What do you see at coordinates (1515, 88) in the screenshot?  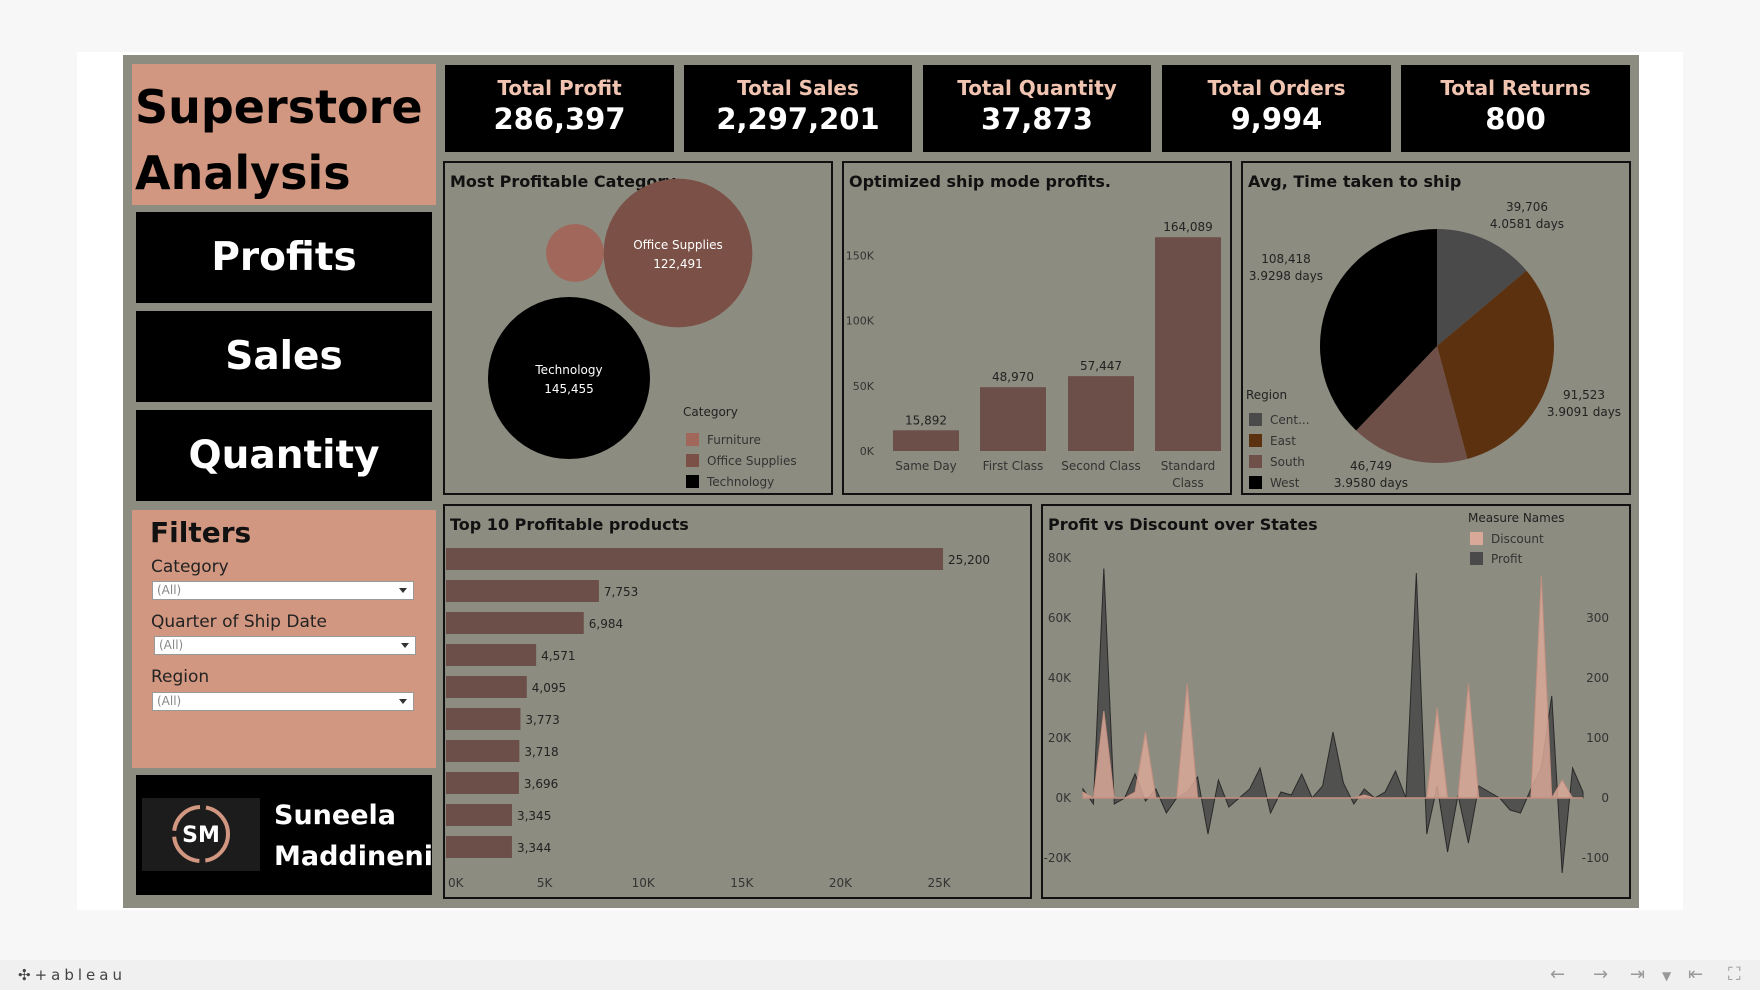 I see `kpi-label: Total Returns` at bounding box center [1515, 88].